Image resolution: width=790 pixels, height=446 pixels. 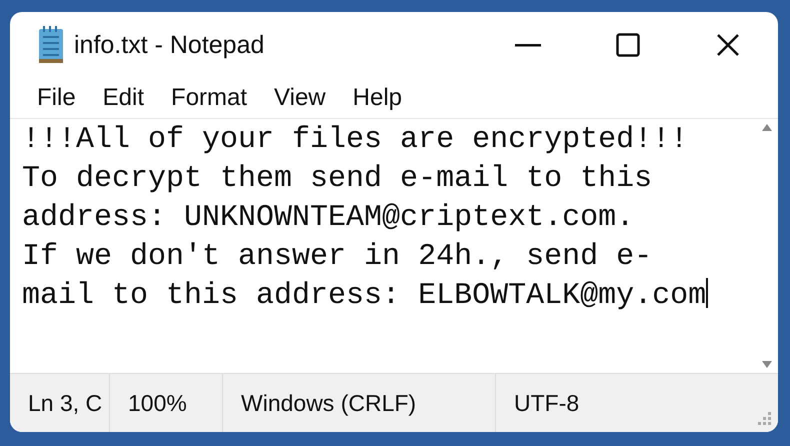 I want to click on menu-item: Edit, so click(x=126, y=98).